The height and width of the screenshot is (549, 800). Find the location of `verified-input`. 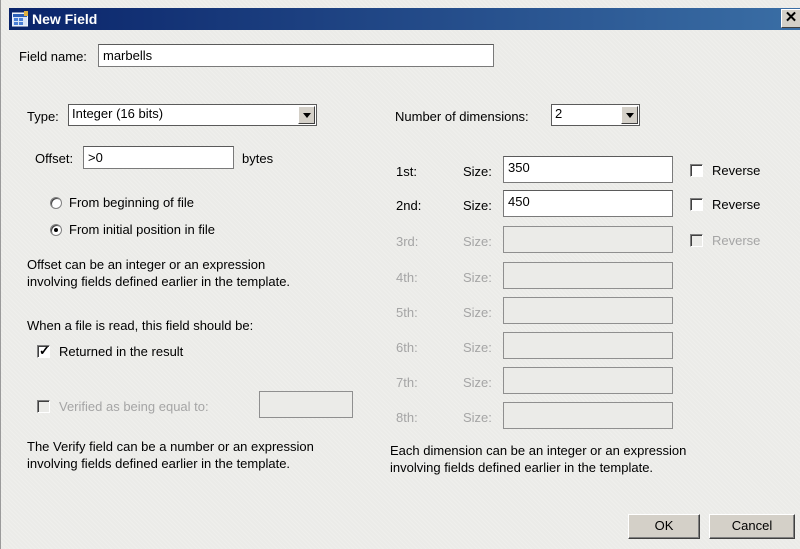

verified-input is located at coordinates (306, 404).